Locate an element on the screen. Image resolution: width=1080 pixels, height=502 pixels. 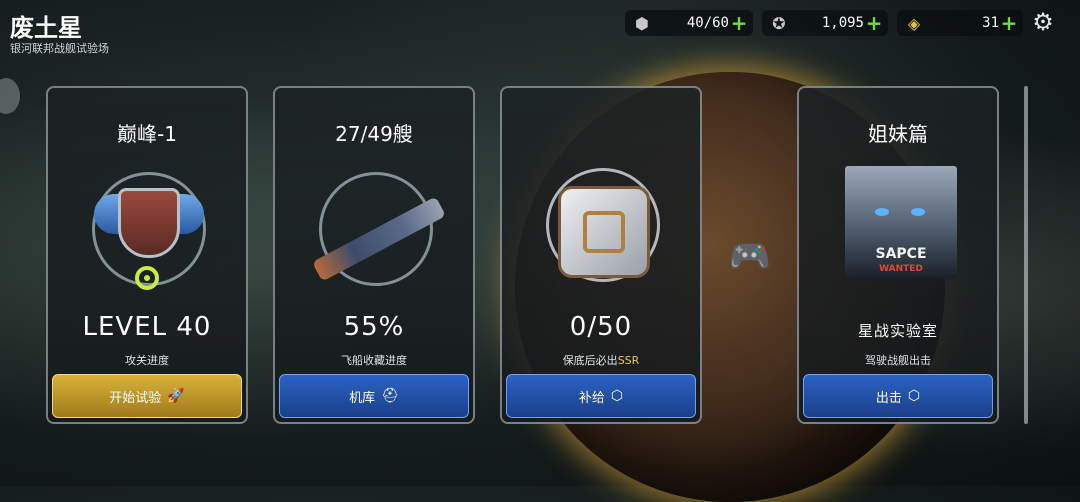
page-subtitle: 银河联邦战舰试验场 is located at coordinates (59, 48).